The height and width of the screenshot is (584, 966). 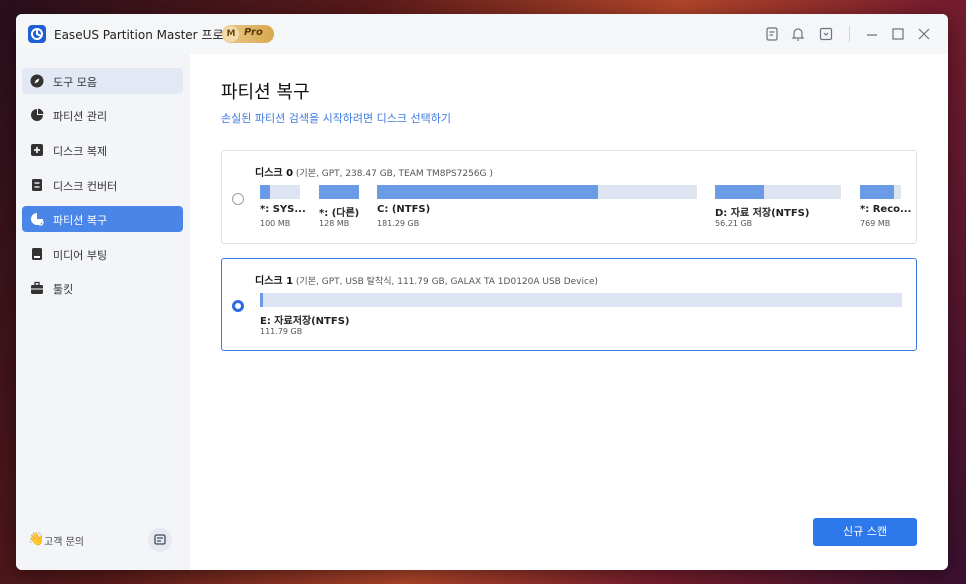 What do you see at coordinates (772, 34) in the screenshot?
I see `notes-icon` at bounding box center [772, 34].